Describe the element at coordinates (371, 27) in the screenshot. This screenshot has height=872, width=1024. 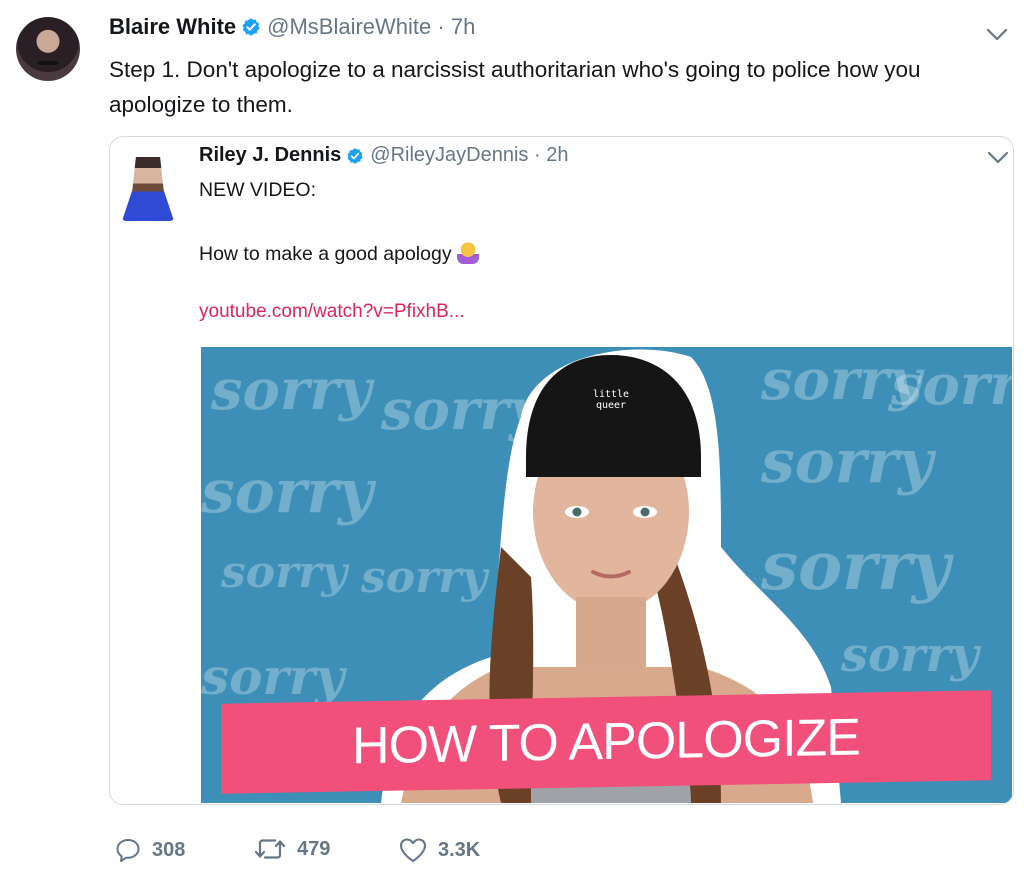
I see `author-handle-time: @MsBlaireWhite · 7h` at that location.